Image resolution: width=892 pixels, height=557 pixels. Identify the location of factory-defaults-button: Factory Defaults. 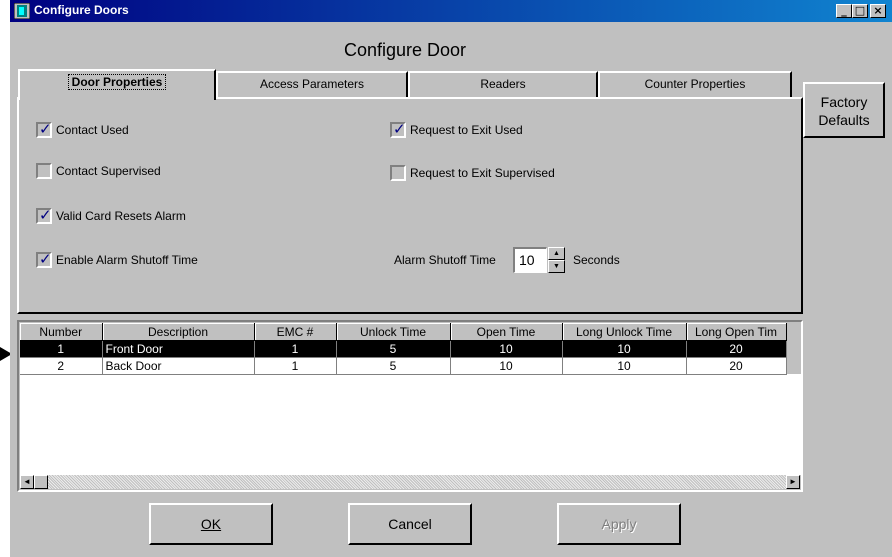
(844, 110).